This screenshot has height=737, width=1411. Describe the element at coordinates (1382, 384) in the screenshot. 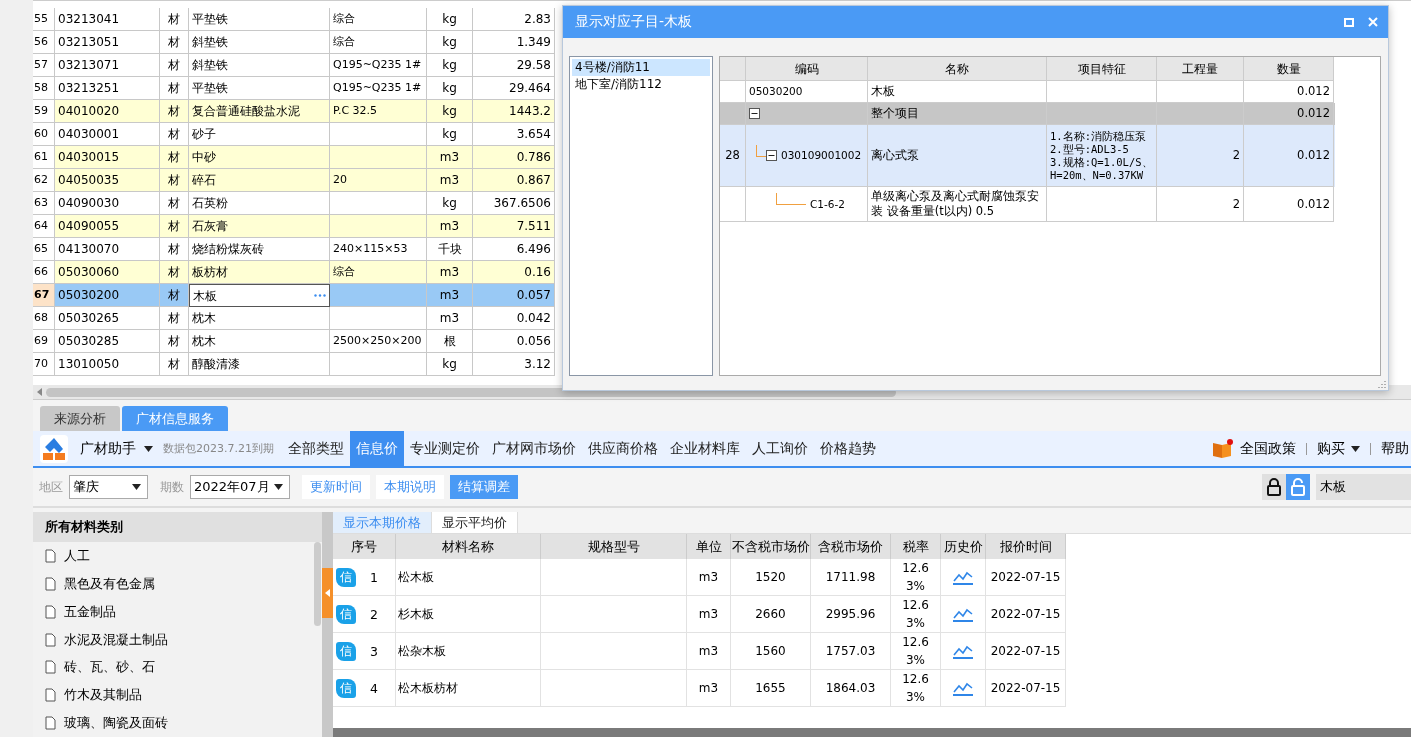

I see `resize-grip-icon` at that location.